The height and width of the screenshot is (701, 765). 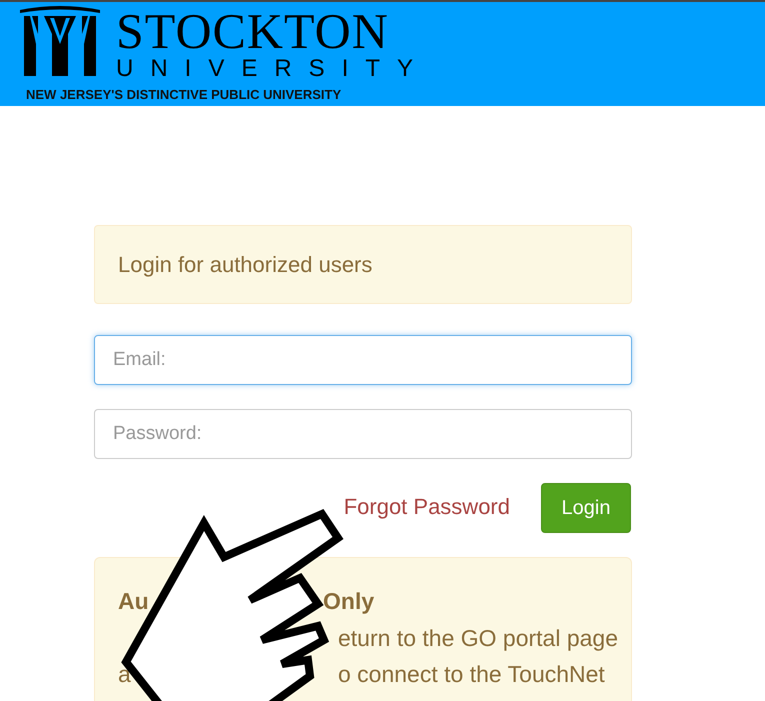 What do you see at coordinates (363, 434) in the screenshot?
I see `input-field: Password:` at bounding box center [363, 434].